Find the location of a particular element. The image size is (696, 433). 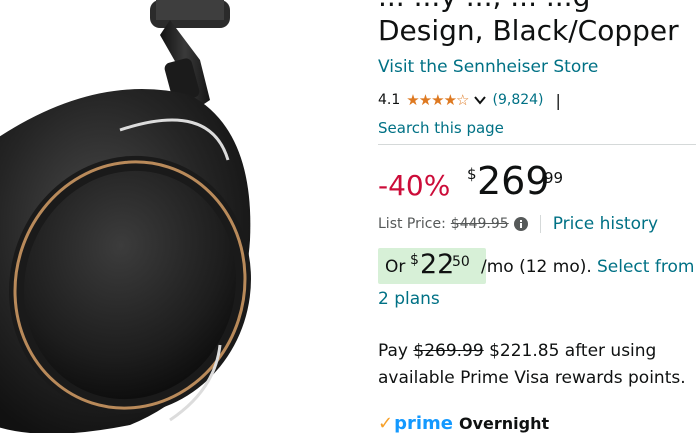

delivery-speed: Overnight is located at coordinates (504, 423).